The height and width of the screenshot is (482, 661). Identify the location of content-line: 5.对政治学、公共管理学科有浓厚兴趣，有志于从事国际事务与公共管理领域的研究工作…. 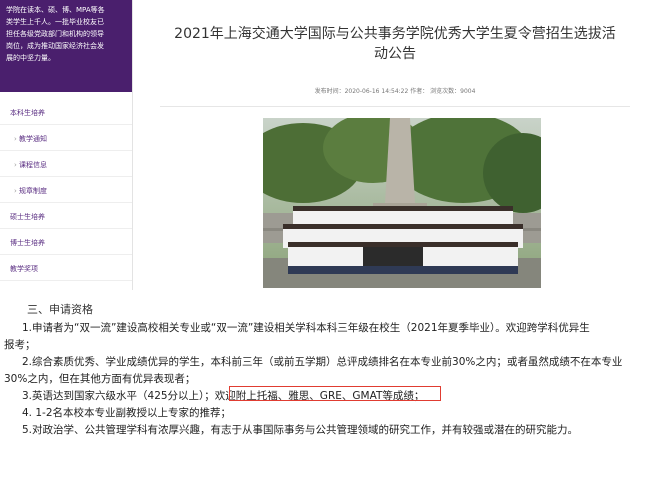
(300, 430).